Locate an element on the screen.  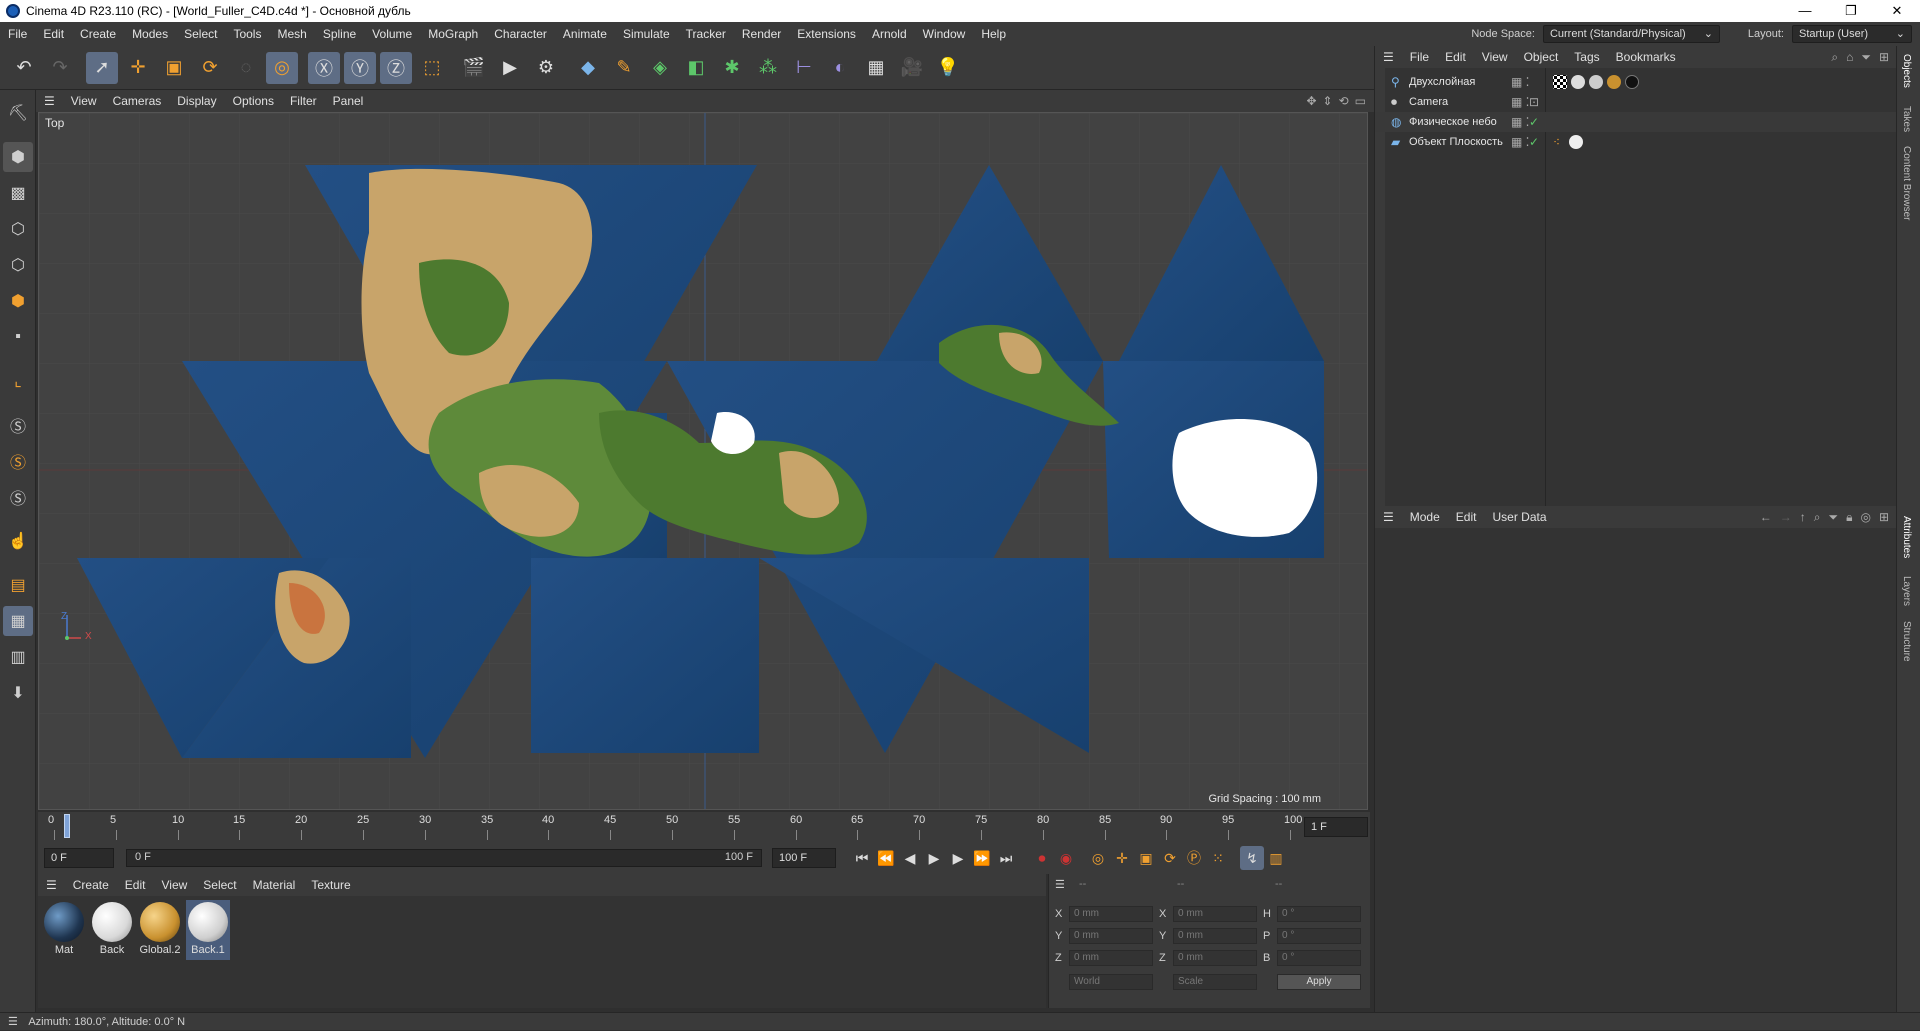
attributes-menu-mode: Mode is located at coordinates (1425, 517).